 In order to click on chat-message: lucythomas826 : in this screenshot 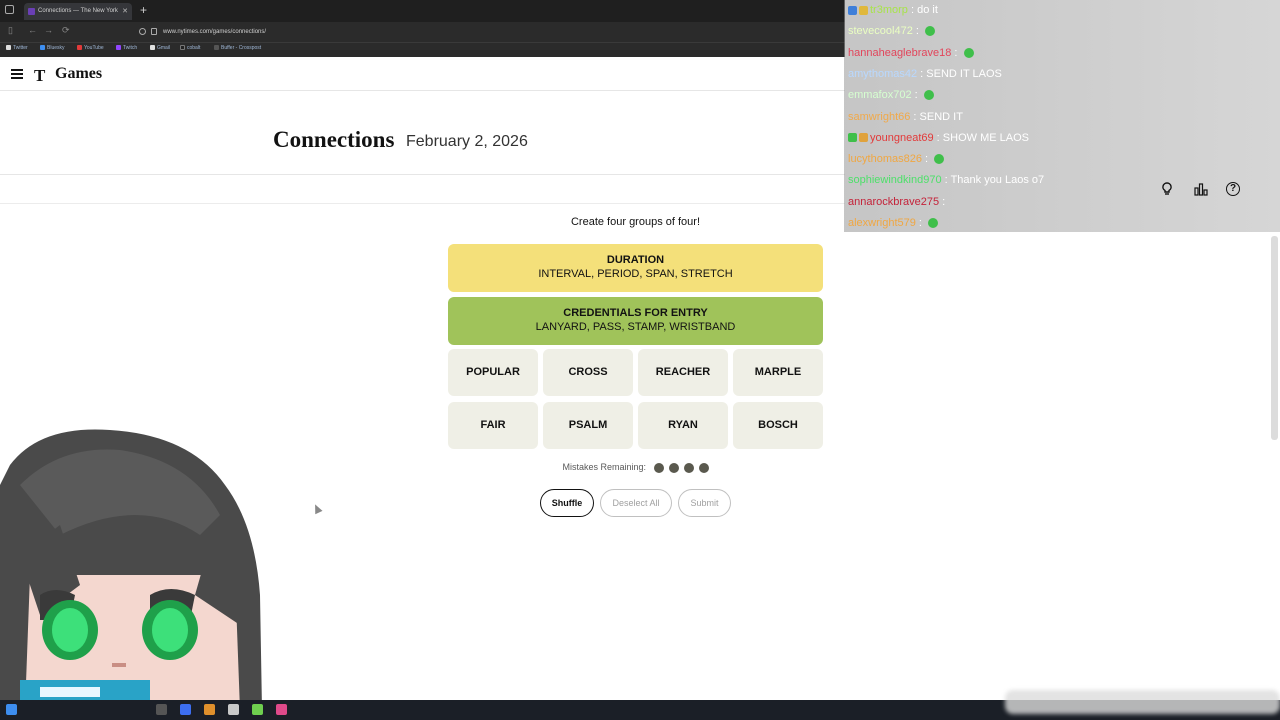, I will do `click(1063, 159)`.